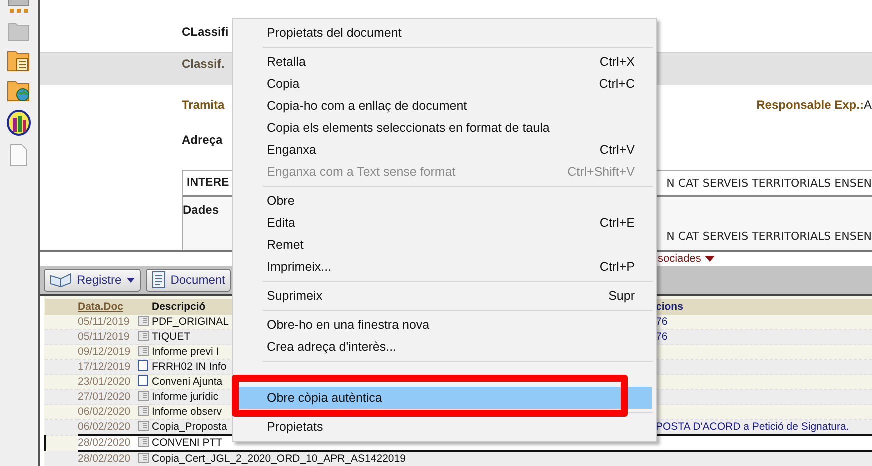 The height and width of the screenshot is (466, 872). I want to click on menu-item: Copia Ctrl+C, so click(444, 84).